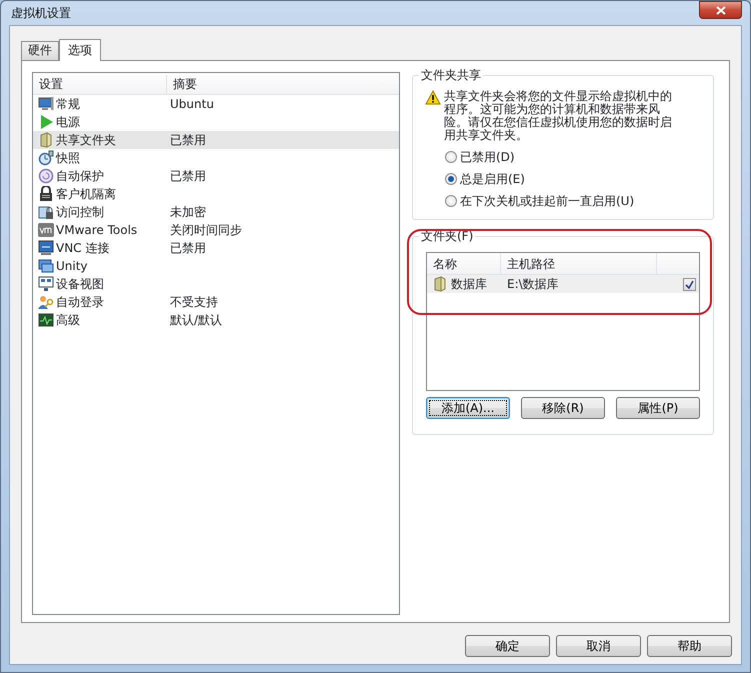  Describe the element at coordinates (533, 284) in the screenshot. I see `folder-path: E:\数据库` at that location.